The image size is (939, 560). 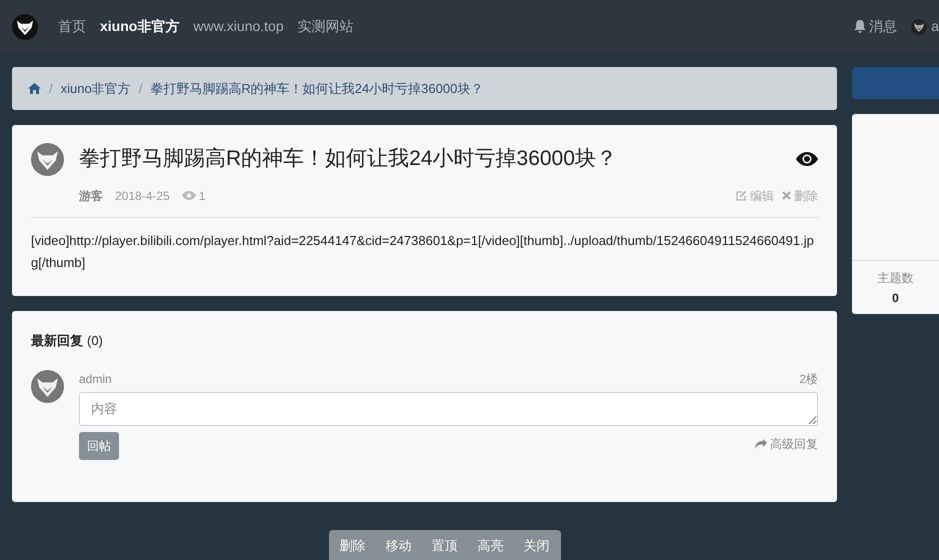 I want to click on nav-link: xiuno非官方, so click(x=140, y=26).